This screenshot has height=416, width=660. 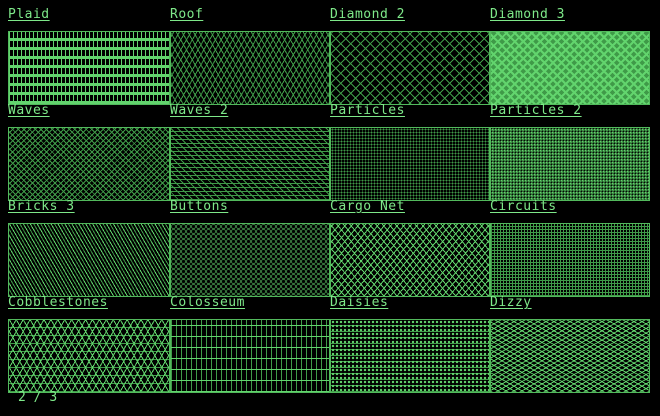 I want to click on pattern-swatch-daisies, so click(x=410, y=356).